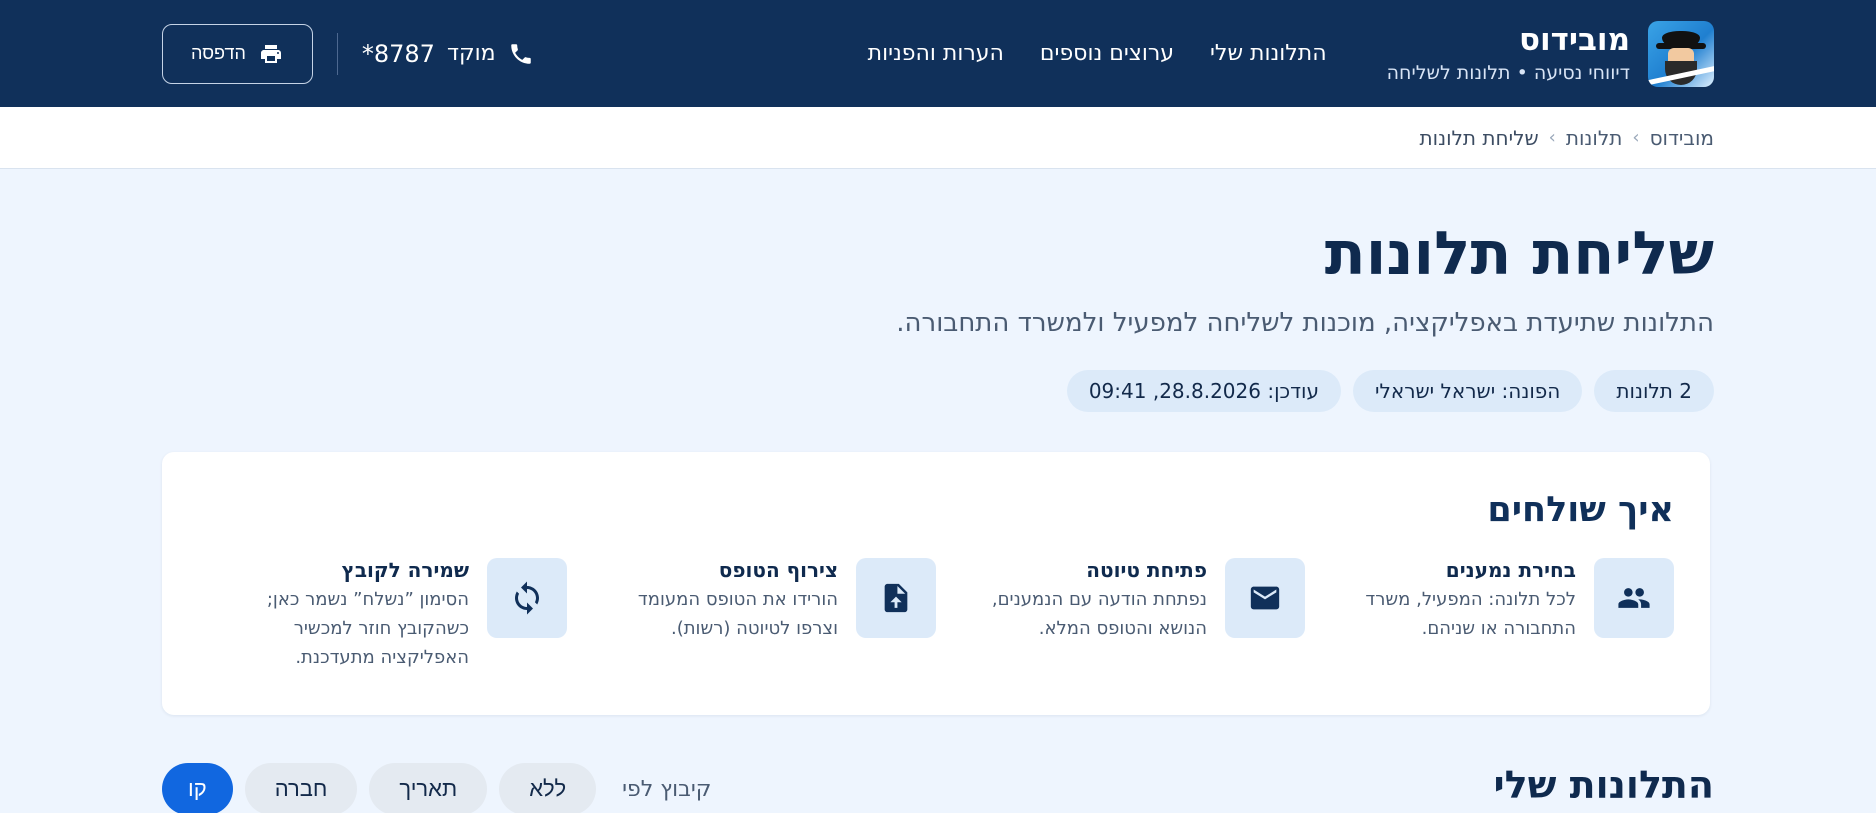 This screenshot has width=1876, height=813. Describe the element at coordinates (1519, 254) in the screenshot. I see `page-title: שליחת תלונות` at that location.